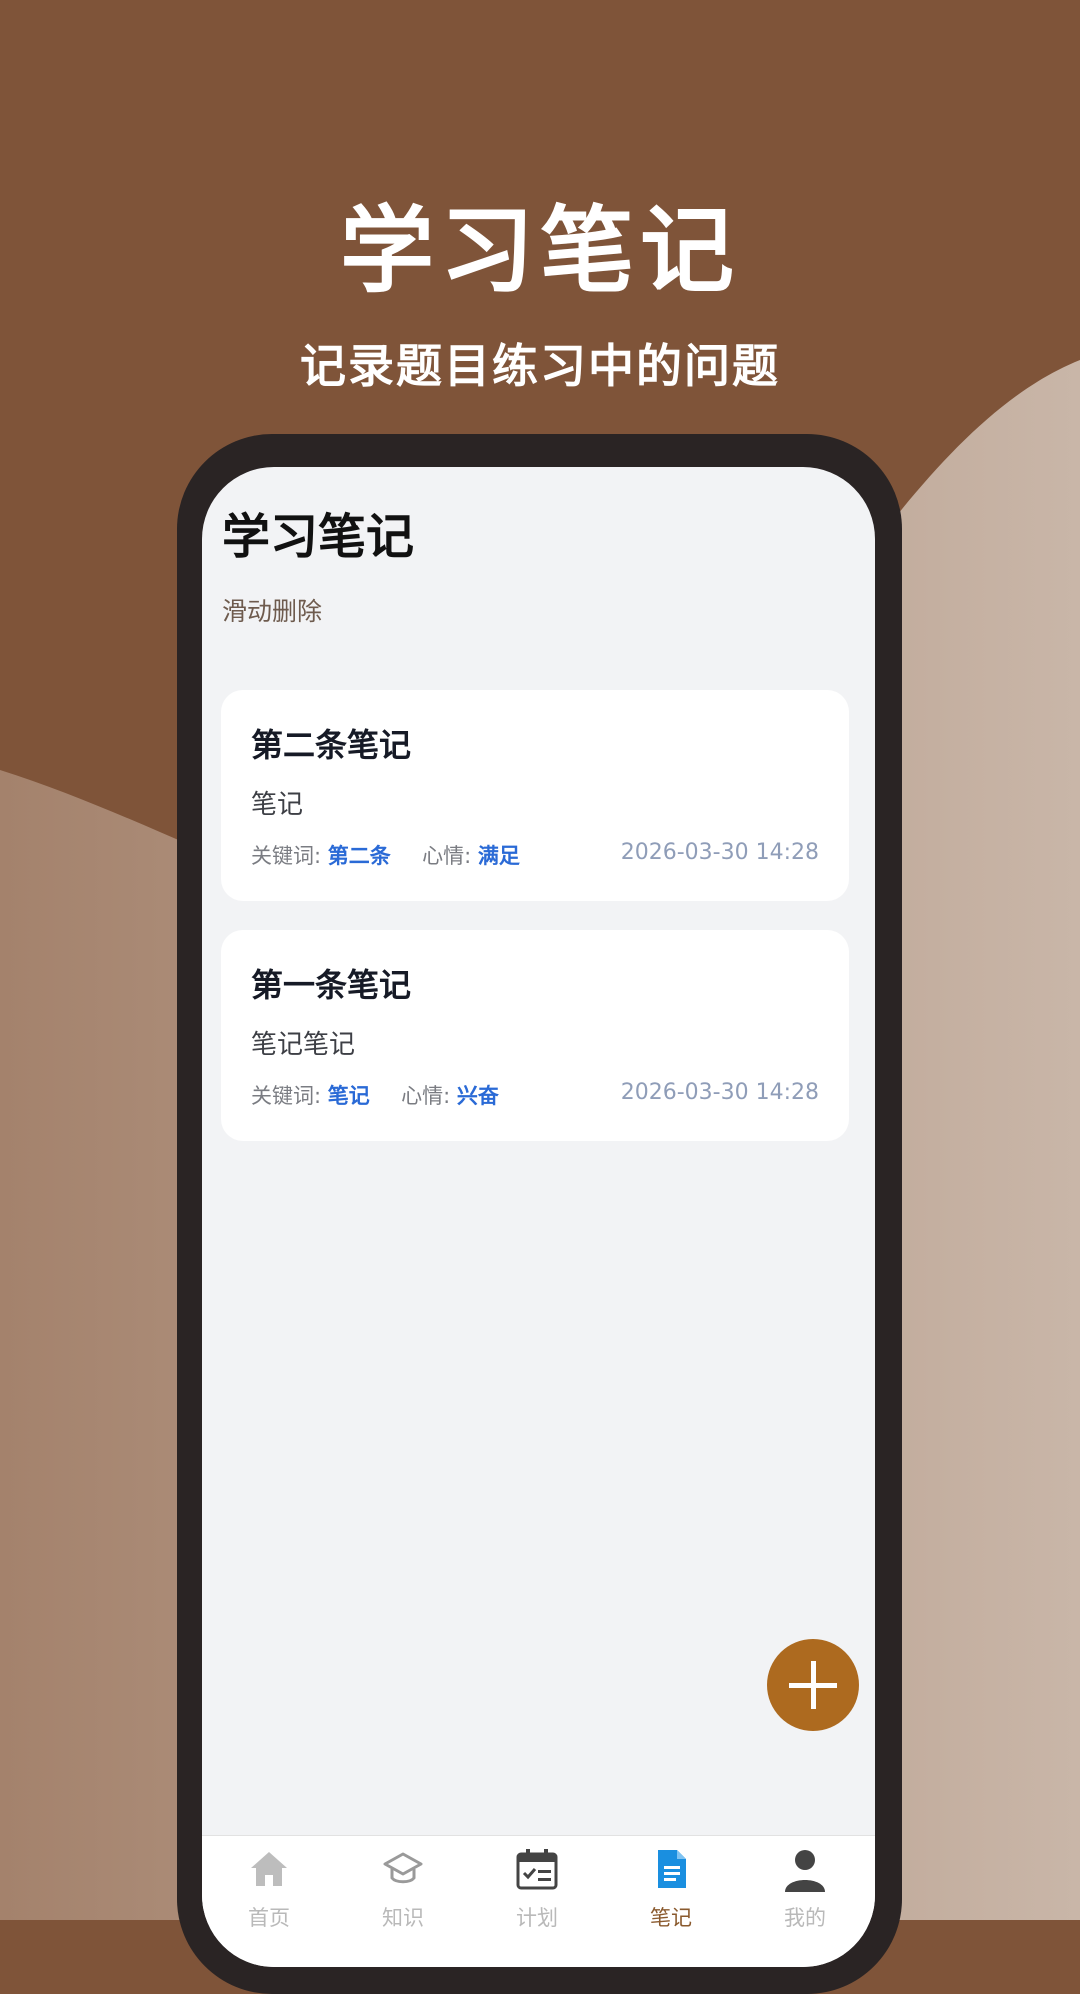 This screenshot has width=1080, height=1994. Describe the element at coordinates (359, 856) in the screenshot. I see `note-keyword: 第二条` at that location.